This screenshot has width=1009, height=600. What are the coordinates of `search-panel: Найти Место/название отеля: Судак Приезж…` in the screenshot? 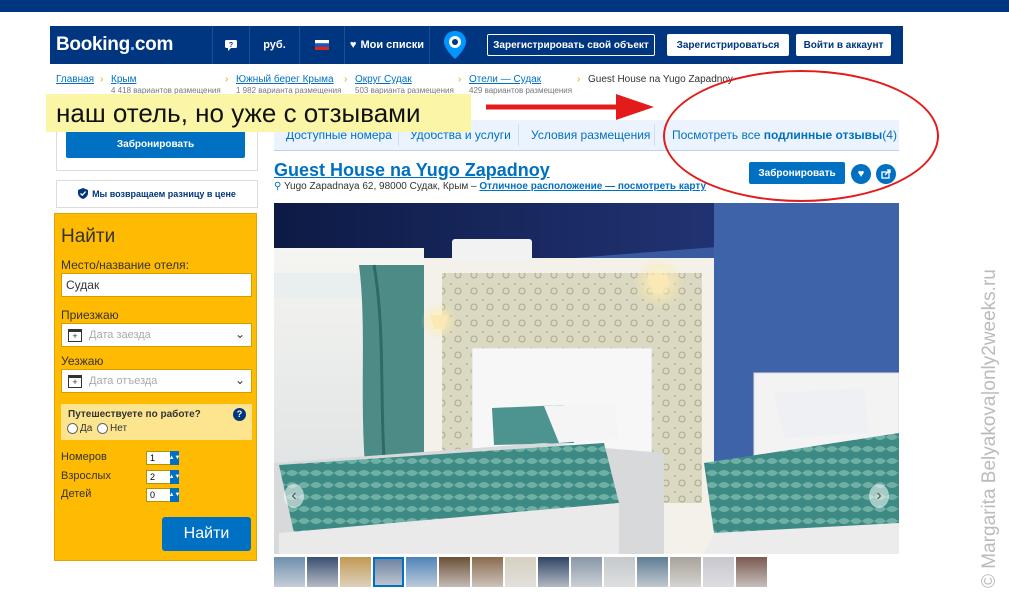 It's located at (155, 387).